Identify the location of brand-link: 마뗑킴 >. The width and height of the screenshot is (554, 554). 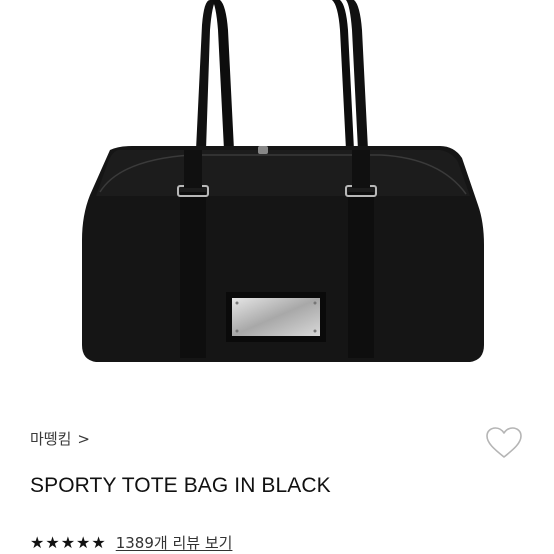
(60, 438).